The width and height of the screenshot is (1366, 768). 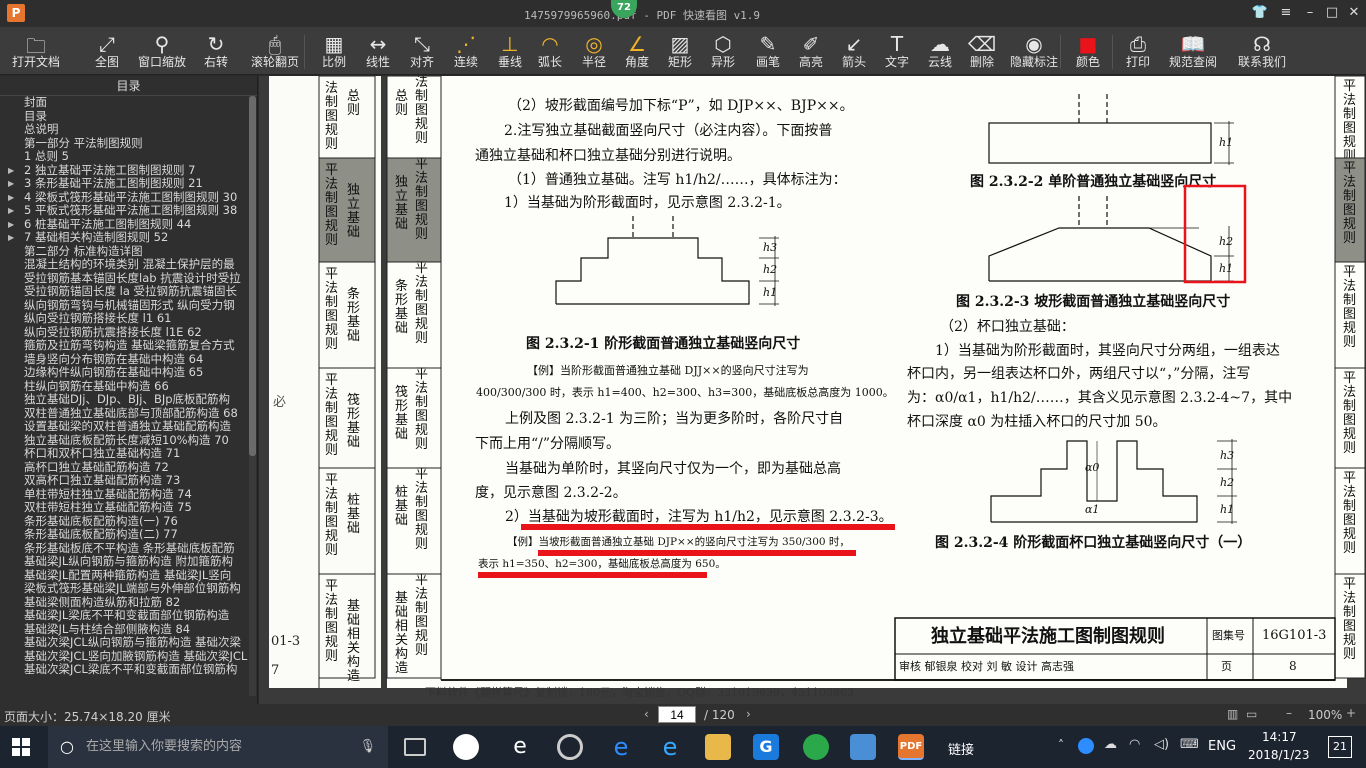 I want to click on minimize-button: –, so click(x=1310, y=13).